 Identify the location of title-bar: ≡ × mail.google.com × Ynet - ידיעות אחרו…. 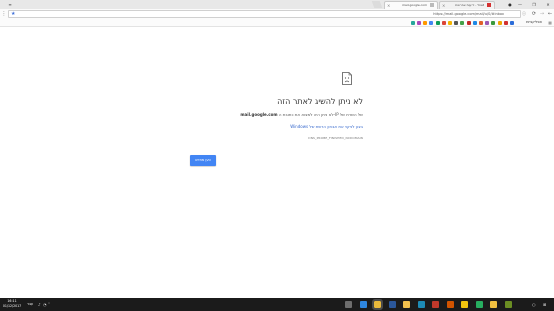
(277, 4).